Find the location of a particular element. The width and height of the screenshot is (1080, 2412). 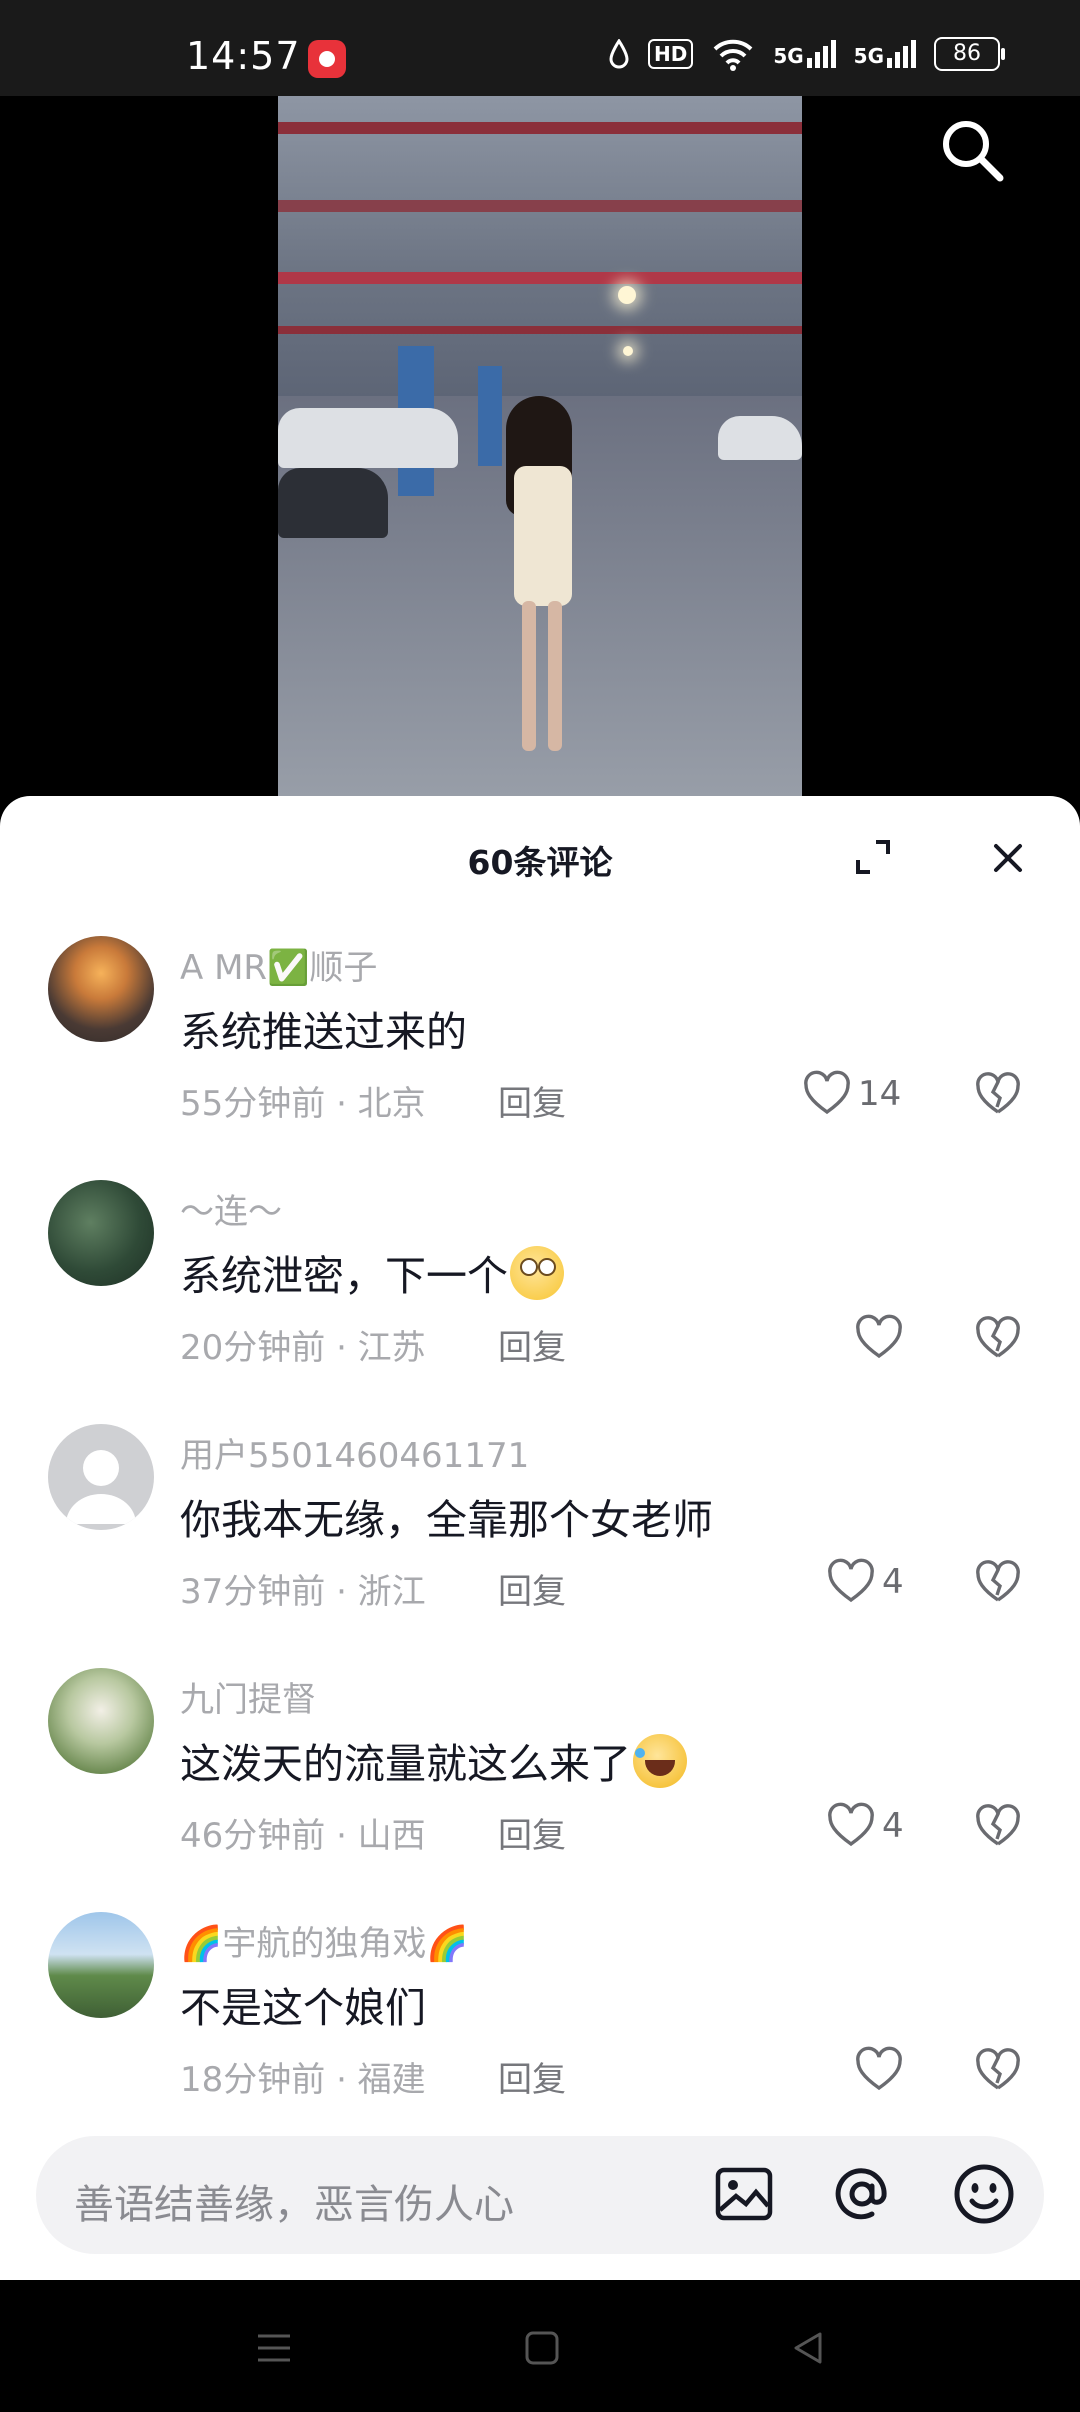

status-icons: HD 5G 5G 86 is located at coordinates (806, 54).